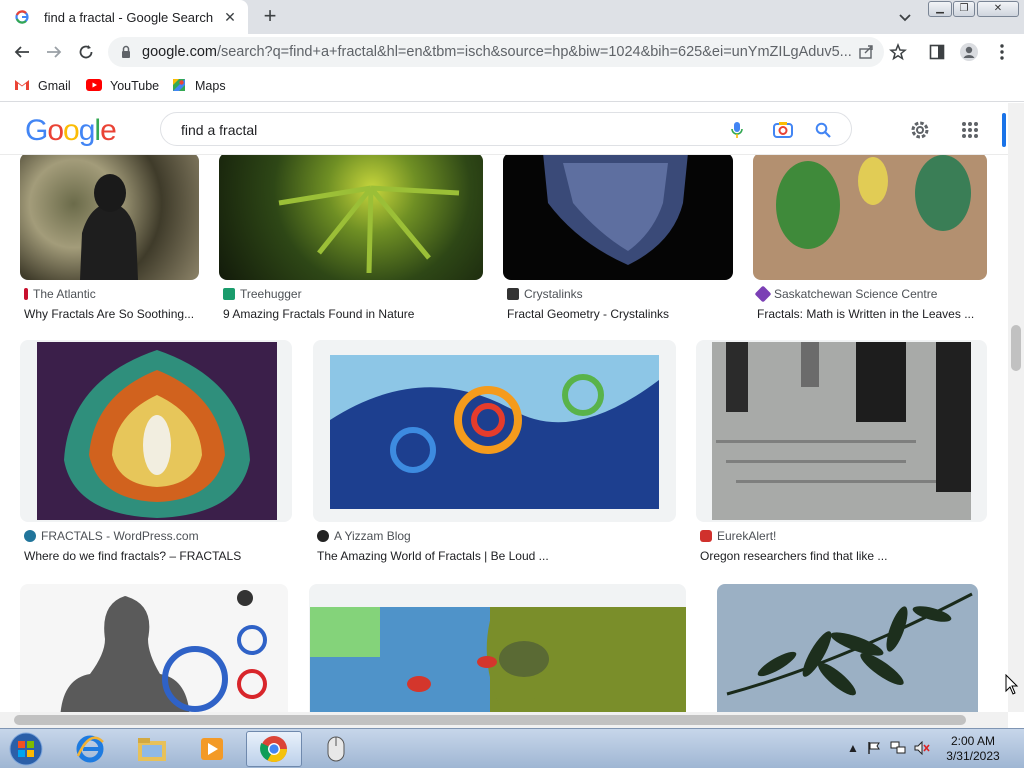 Image resolution: width=1024 pixels, height=768 pixels. I want to click on clock-date: 3/31/2023, so click(973, 756).